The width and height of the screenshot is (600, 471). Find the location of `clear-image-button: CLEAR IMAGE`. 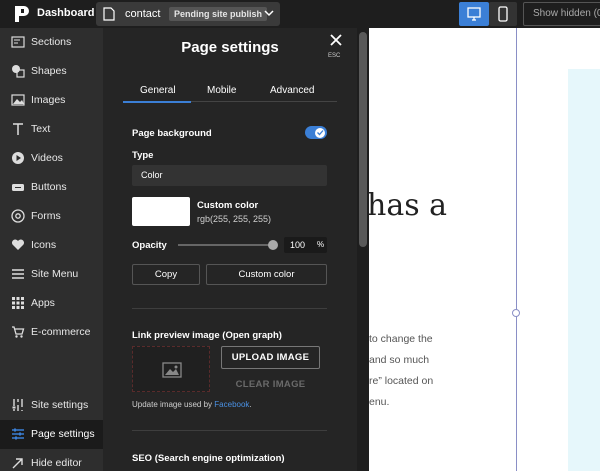

clear-image-button: CLEAR IMAGE is located at coordinates (270, 384).